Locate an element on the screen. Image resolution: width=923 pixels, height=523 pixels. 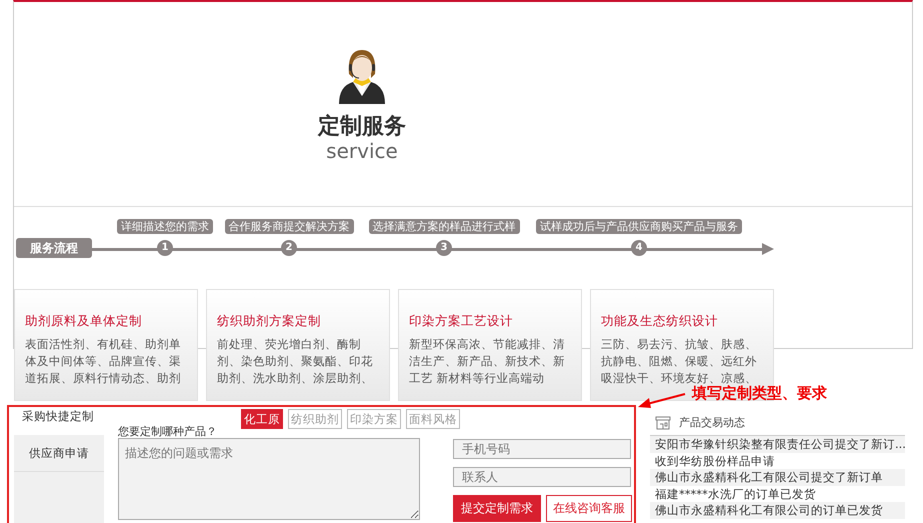
contact-field: 联系人 is located at coordinates (542, 477).